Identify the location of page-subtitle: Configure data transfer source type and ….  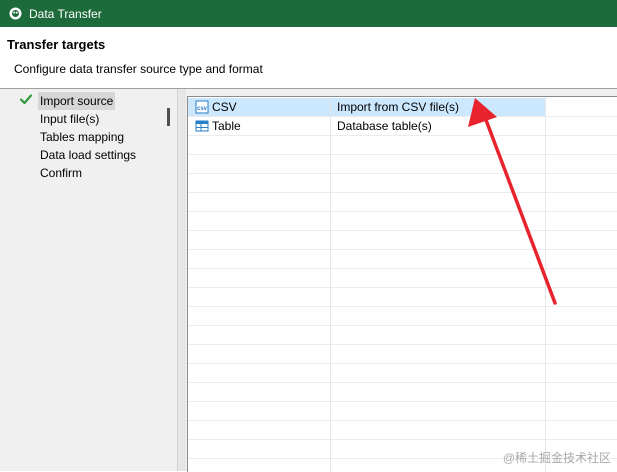
(138, 69).